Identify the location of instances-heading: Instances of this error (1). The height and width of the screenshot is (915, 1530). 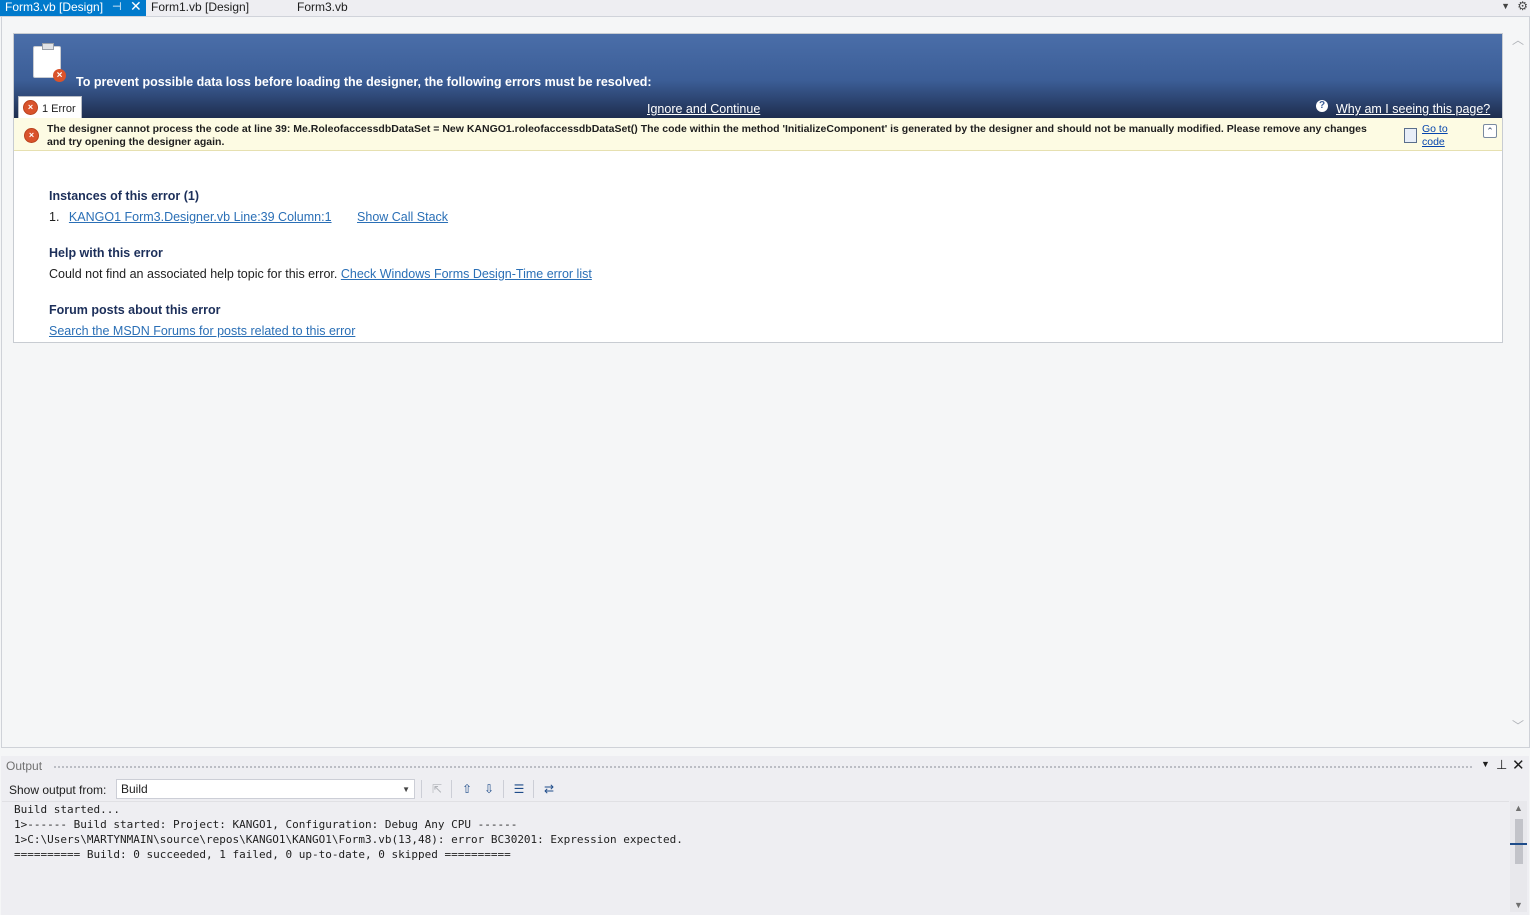
(124, 196).